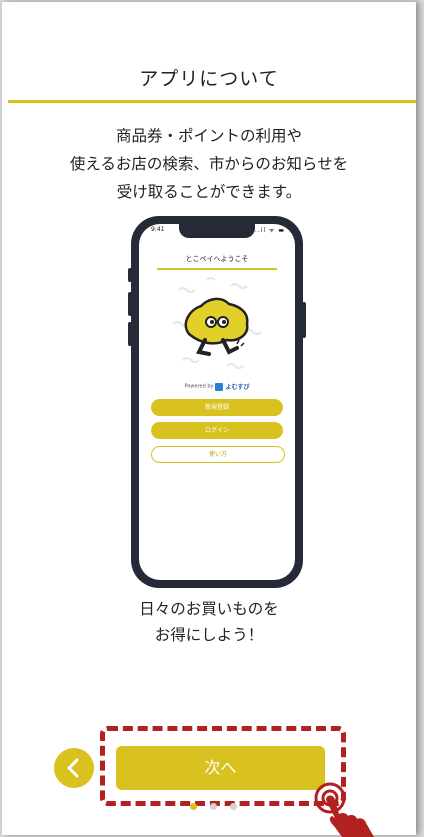 This screenshot has width=424, height=837. I want to click on tap-hand-icon, so click(344, 809).